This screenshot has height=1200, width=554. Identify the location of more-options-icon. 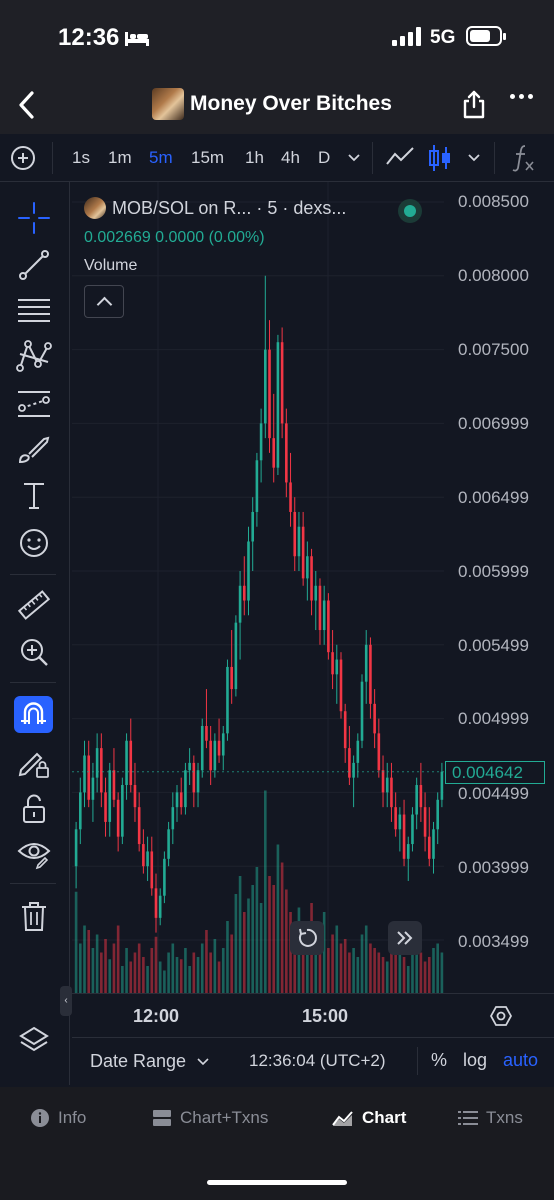
(521, 96).